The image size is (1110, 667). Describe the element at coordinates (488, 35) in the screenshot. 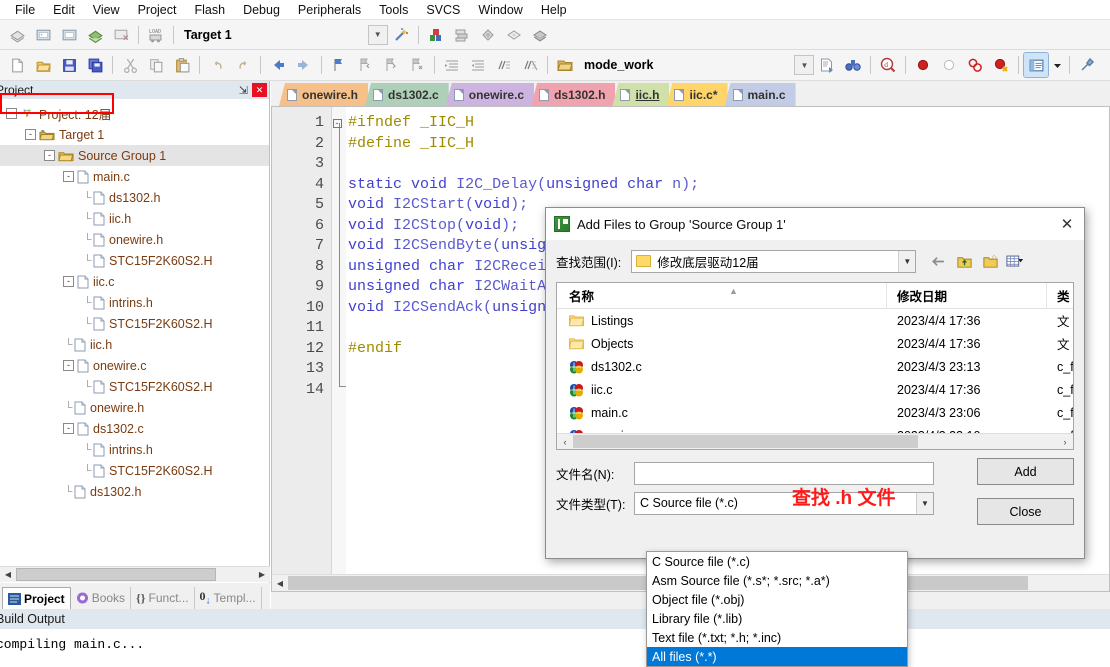

I see `diamond-icon` at that location.